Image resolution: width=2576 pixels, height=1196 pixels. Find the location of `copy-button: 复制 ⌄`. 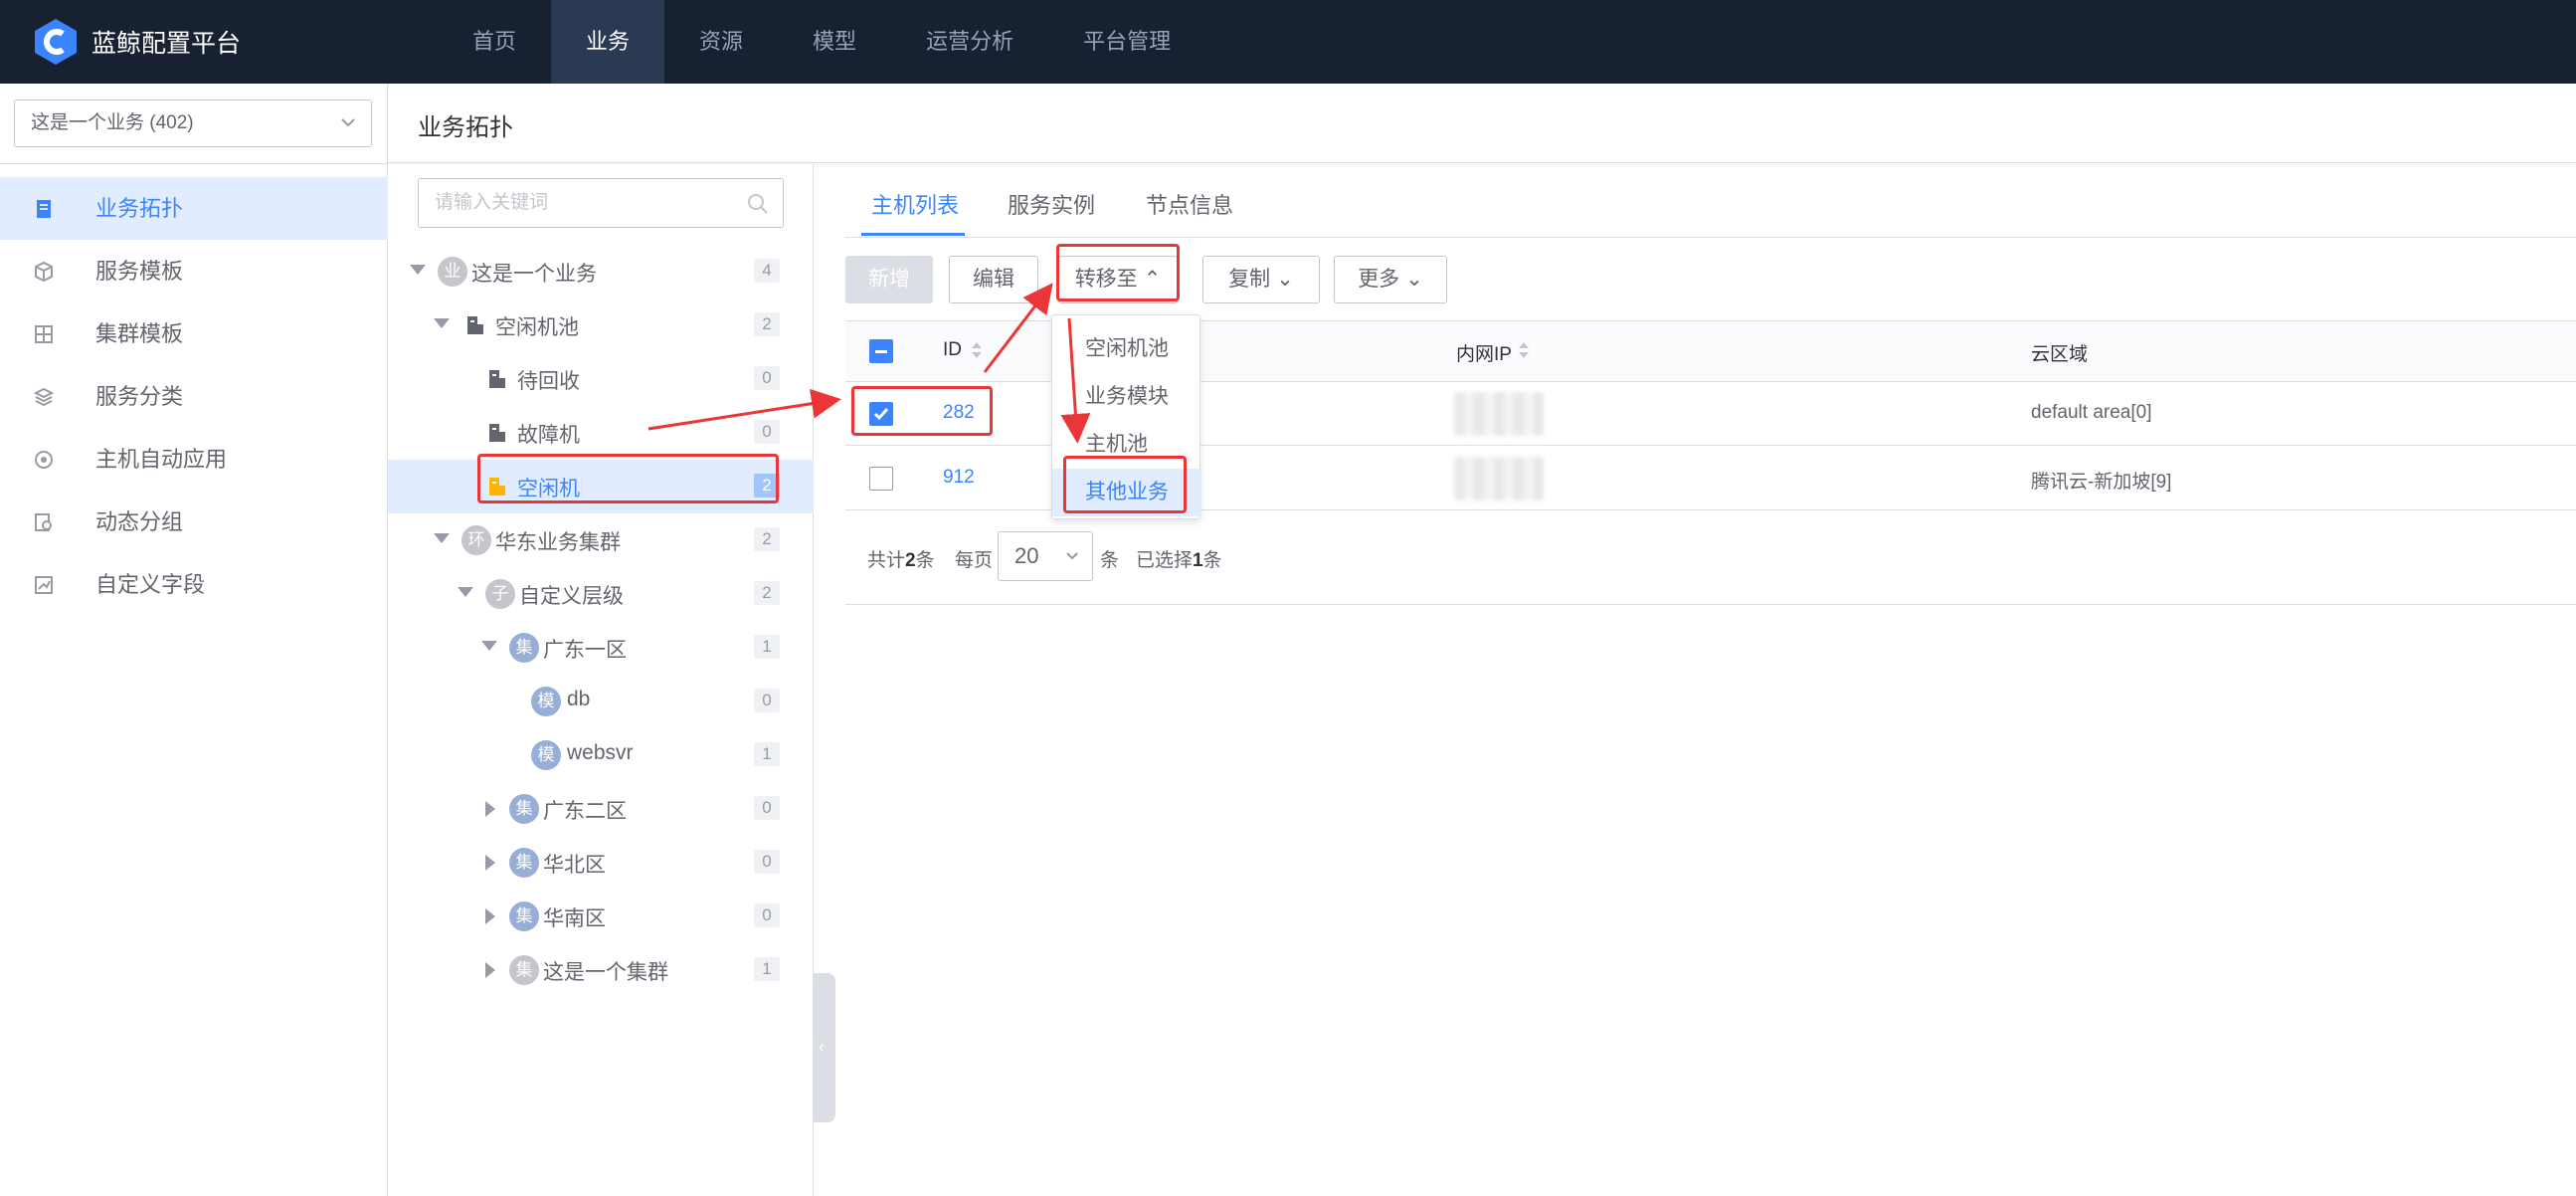

copy-button: 复制 ⌄ is located at coordinates (1261, 279).